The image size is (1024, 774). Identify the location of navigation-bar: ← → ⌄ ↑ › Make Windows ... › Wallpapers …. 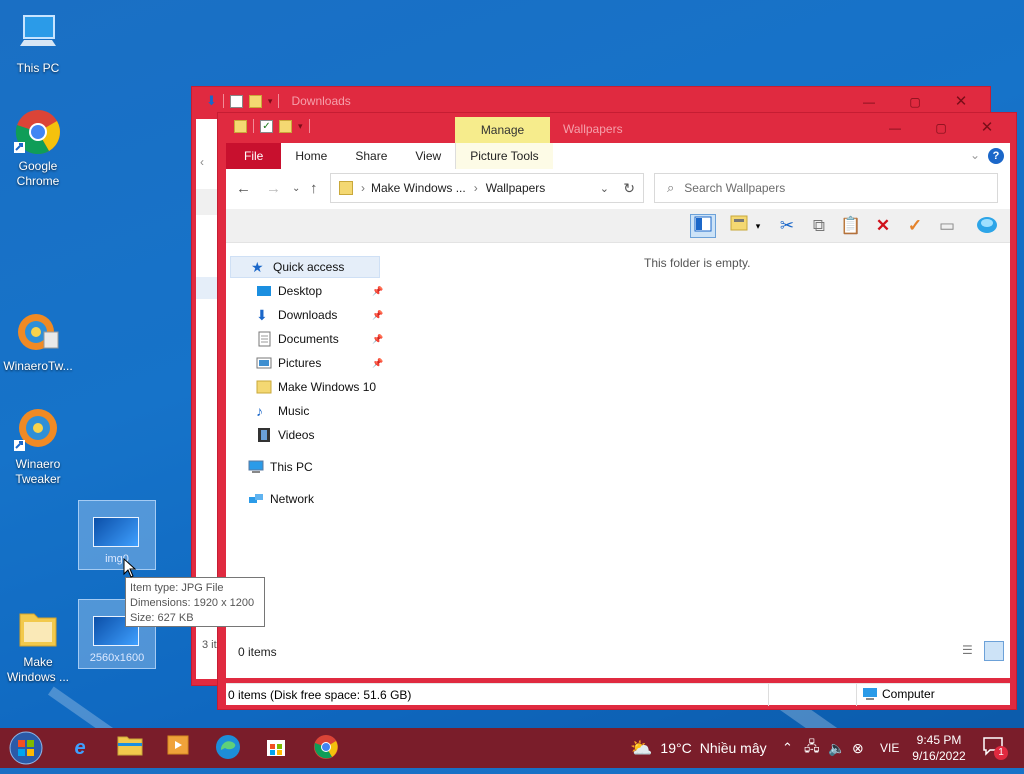
(618, 189).